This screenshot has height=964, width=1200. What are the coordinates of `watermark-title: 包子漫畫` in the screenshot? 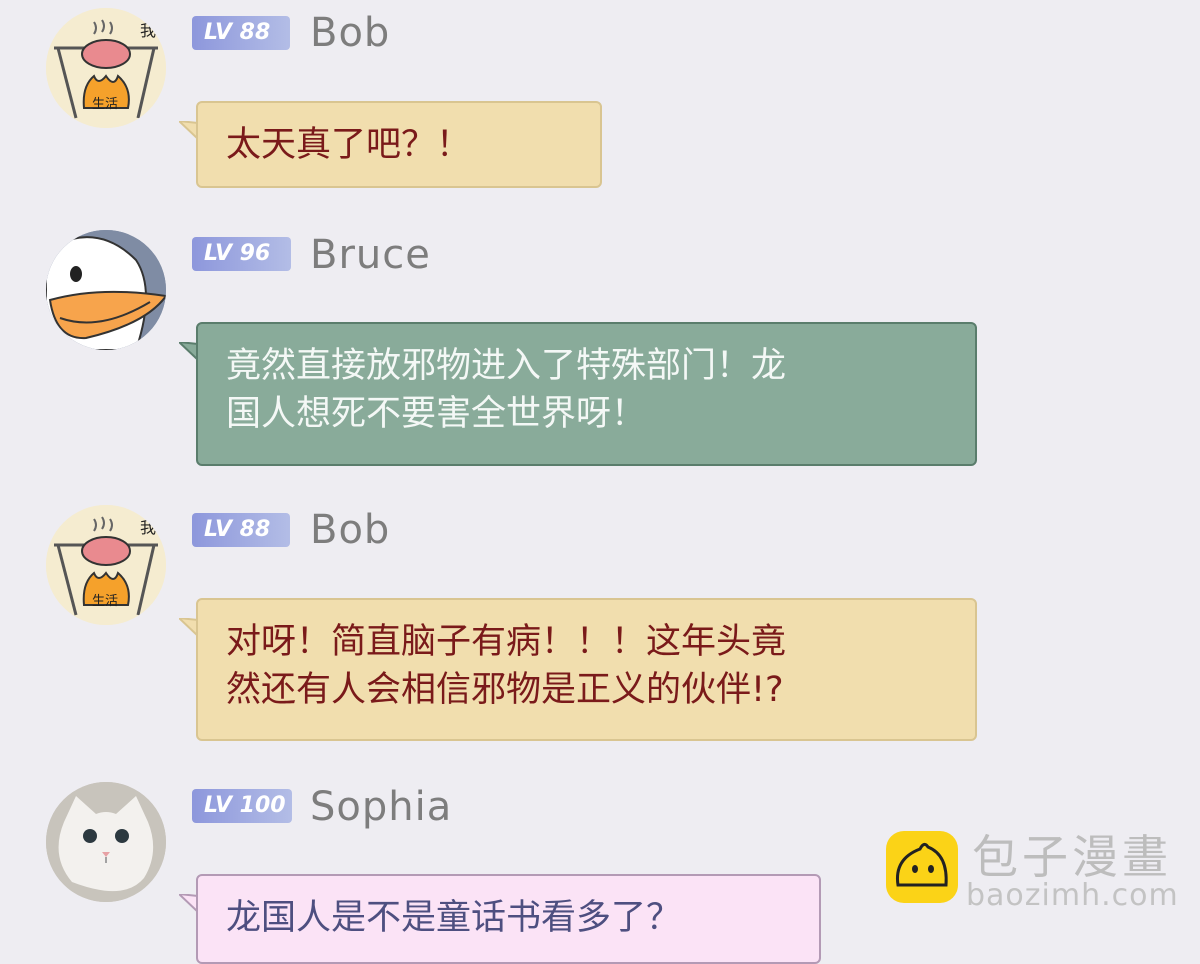 It's located at (1072, 857).